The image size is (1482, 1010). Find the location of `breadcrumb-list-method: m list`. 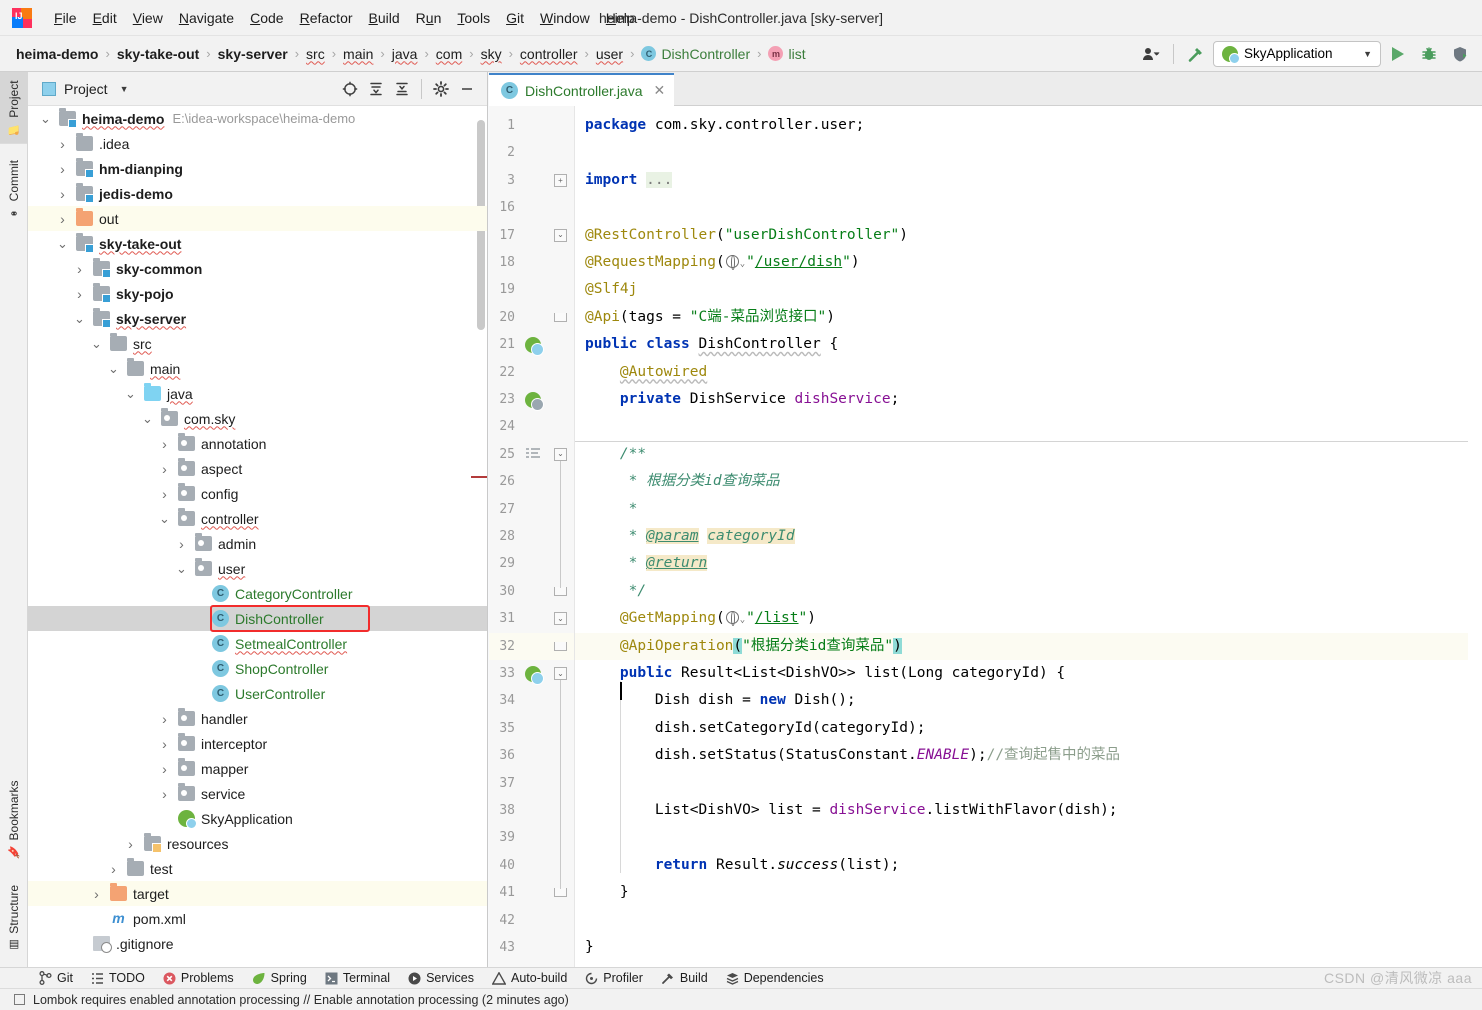

breadcrumb-list-method: m list is located at coordinates (786, 54).